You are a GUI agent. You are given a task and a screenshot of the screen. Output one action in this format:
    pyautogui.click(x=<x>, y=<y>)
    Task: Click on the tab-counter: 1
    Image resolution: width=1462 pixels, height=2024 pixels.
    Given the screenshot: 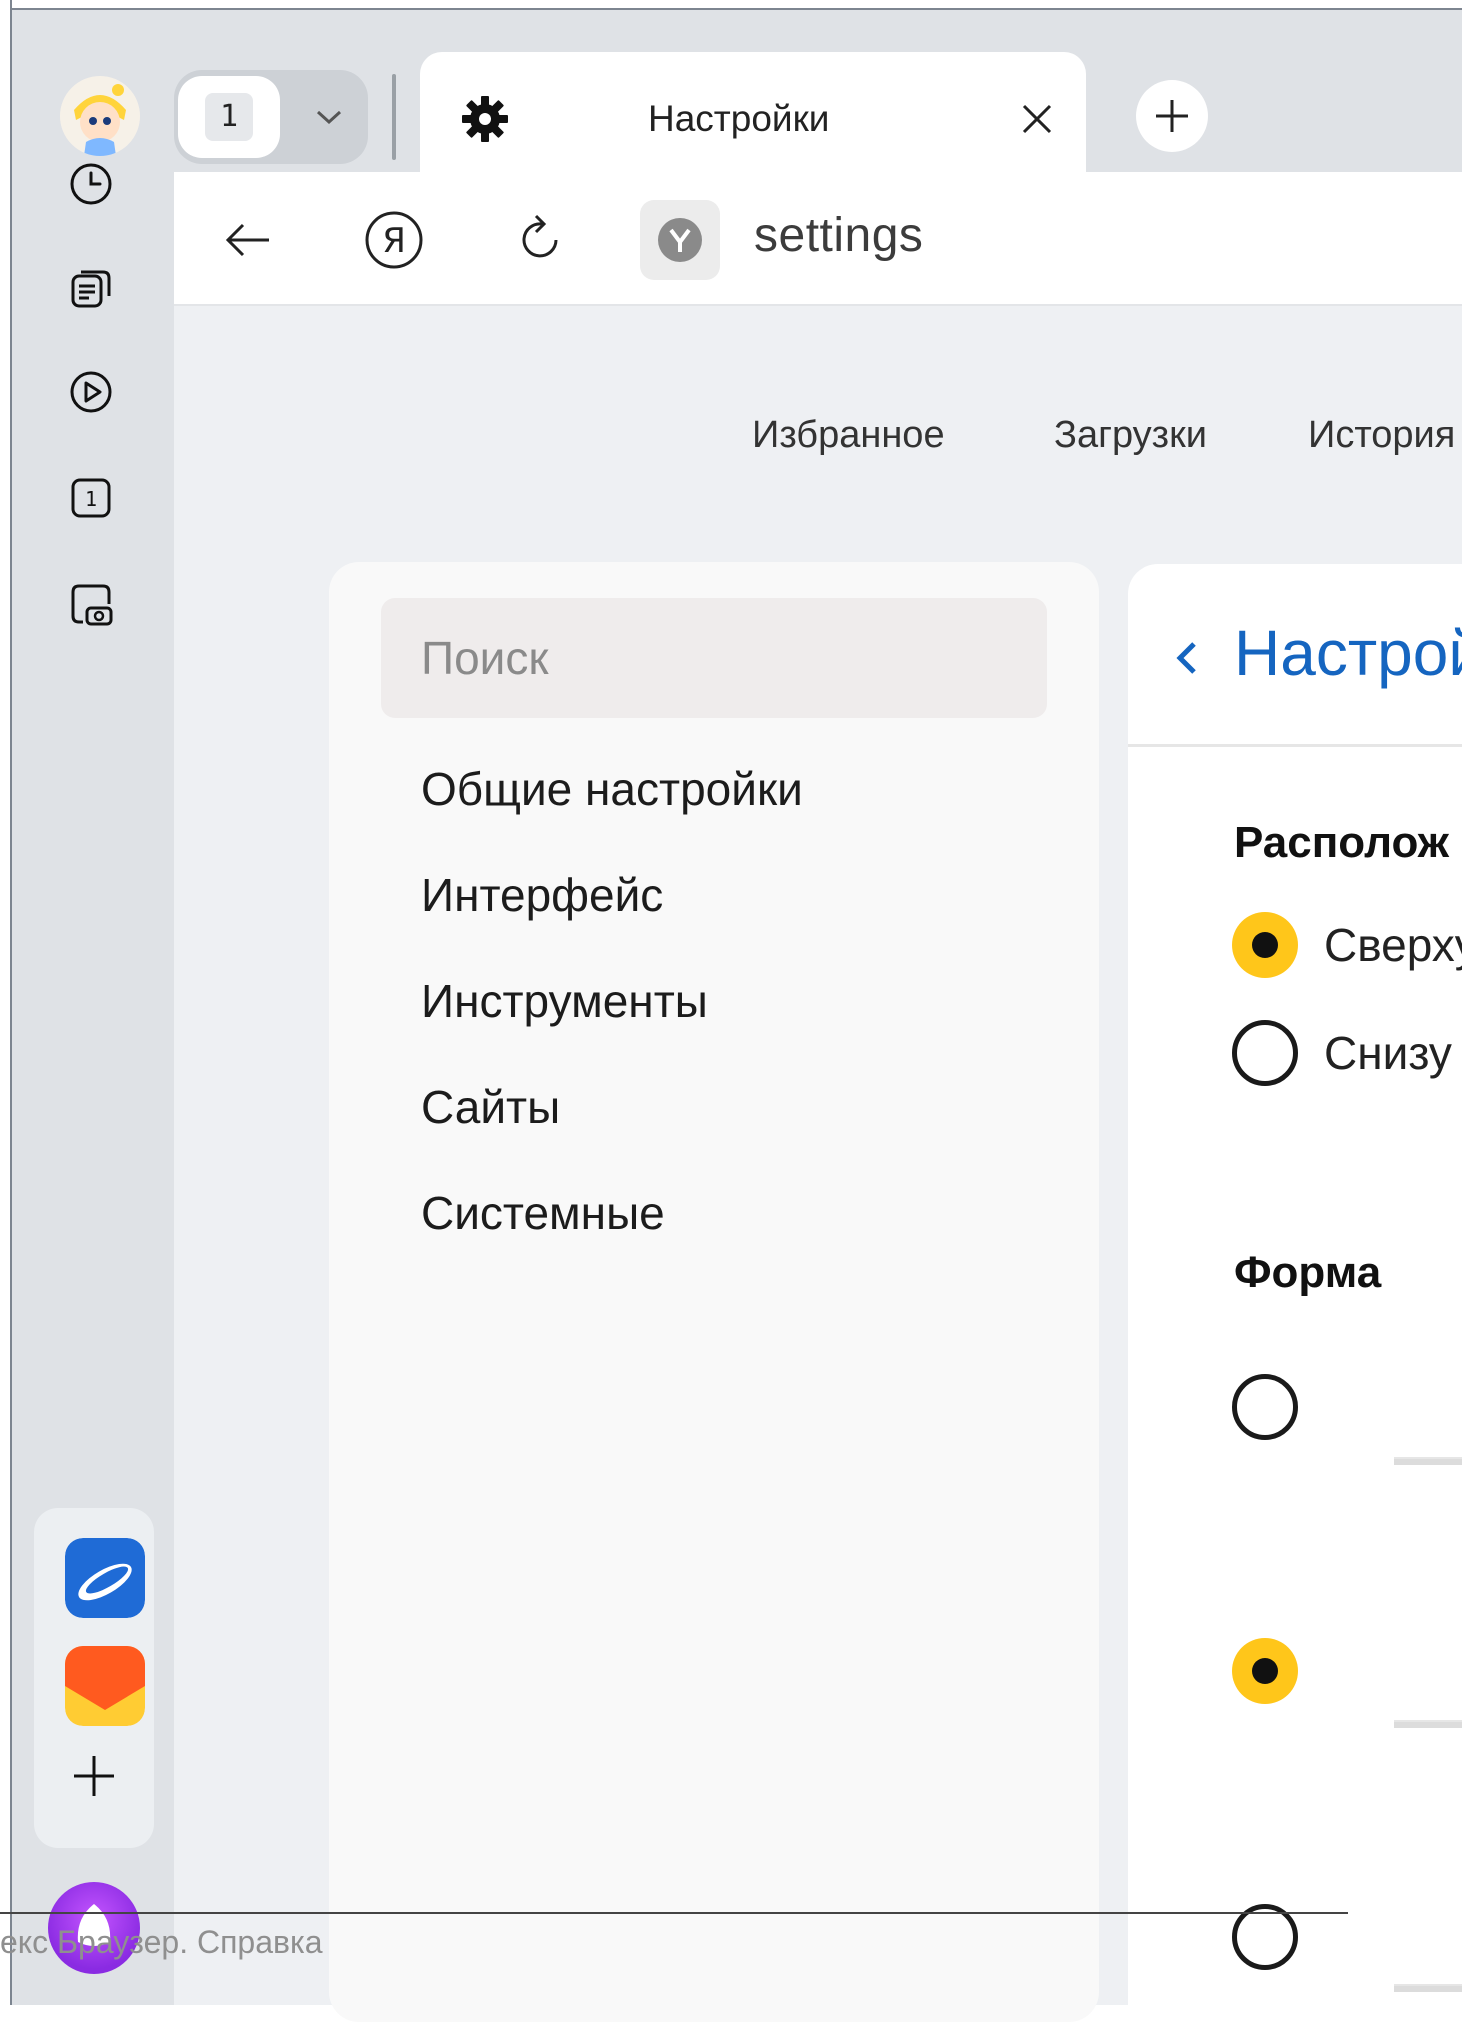 What is the action you would take?
    pyautogui.click(x=271, y=117)
    